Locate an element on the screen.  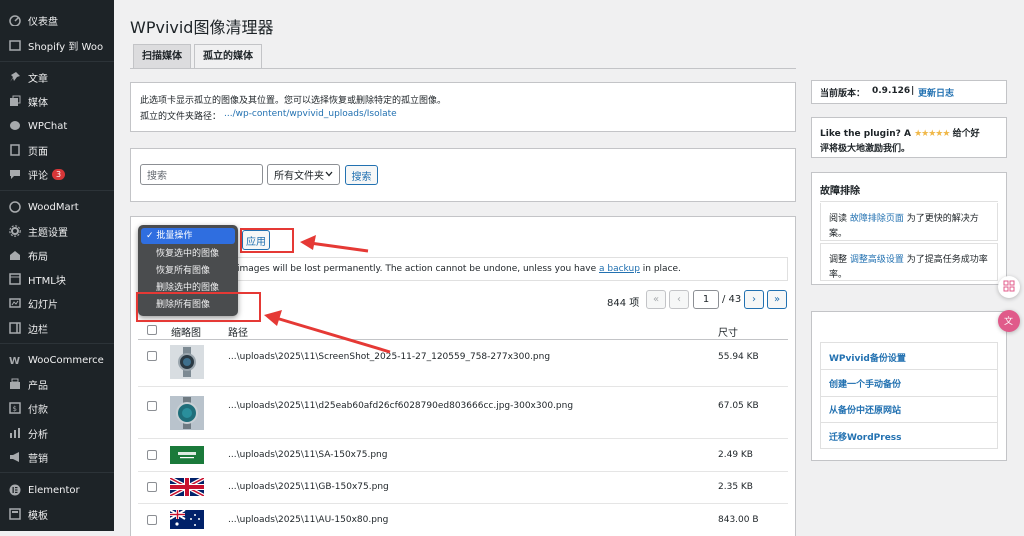
like-text-line2: 评将极大地激励我们。 is located at coordinates (865, 149).